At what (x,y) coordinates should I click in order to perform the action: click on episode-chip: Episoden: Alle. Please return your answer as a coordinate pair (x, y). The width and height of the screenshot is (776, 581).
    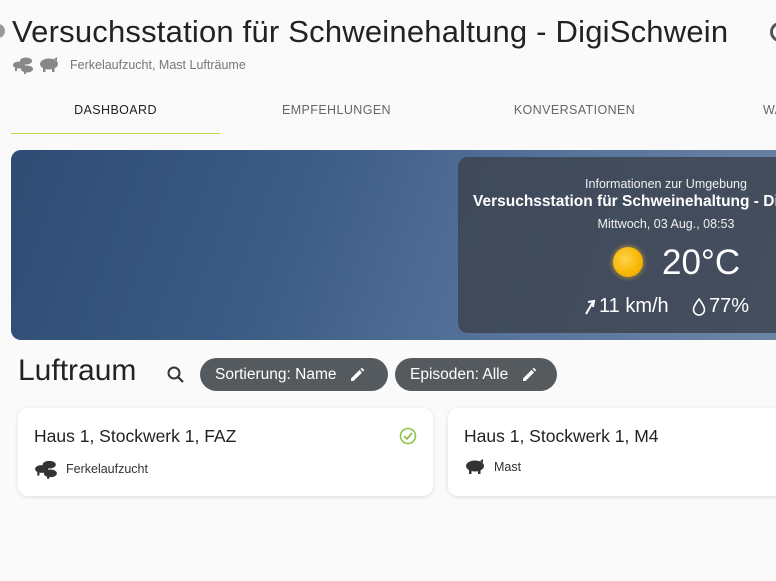
    Looking at the image, I should click on (476, 374).